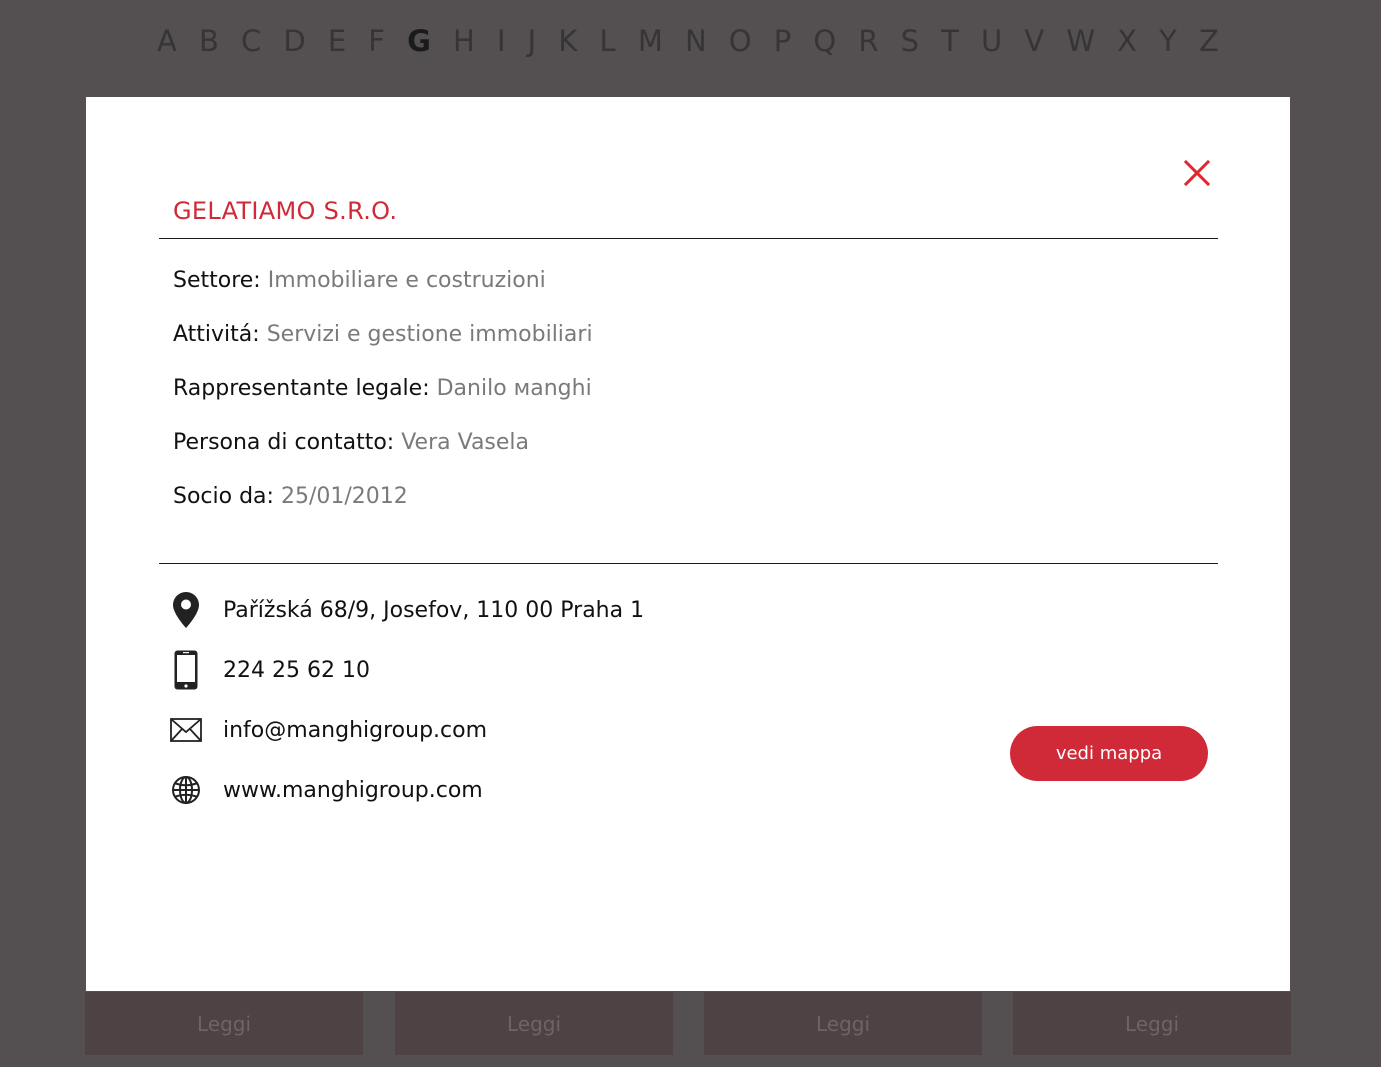 The width and height of the screenshot is (1381, 1067). I want to click on sector-row: Settore: Immobiliare e costruzioni, so click(359, 280).